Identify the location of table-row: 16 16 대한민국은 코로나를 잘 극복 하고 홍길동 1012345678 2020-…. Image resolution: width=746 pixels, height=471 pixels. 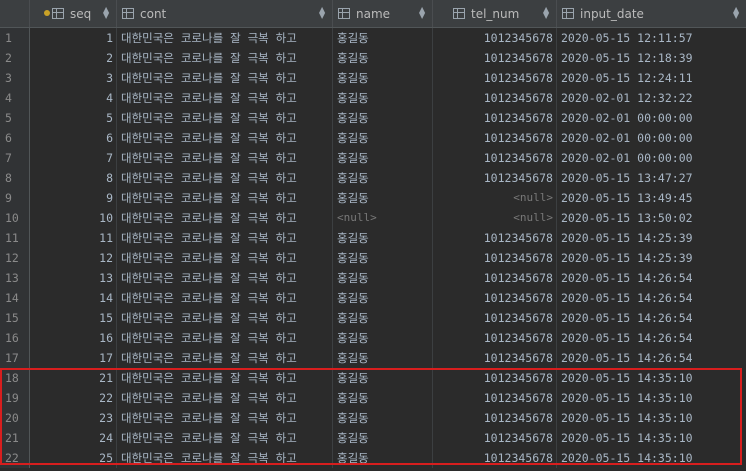
(373, 338).